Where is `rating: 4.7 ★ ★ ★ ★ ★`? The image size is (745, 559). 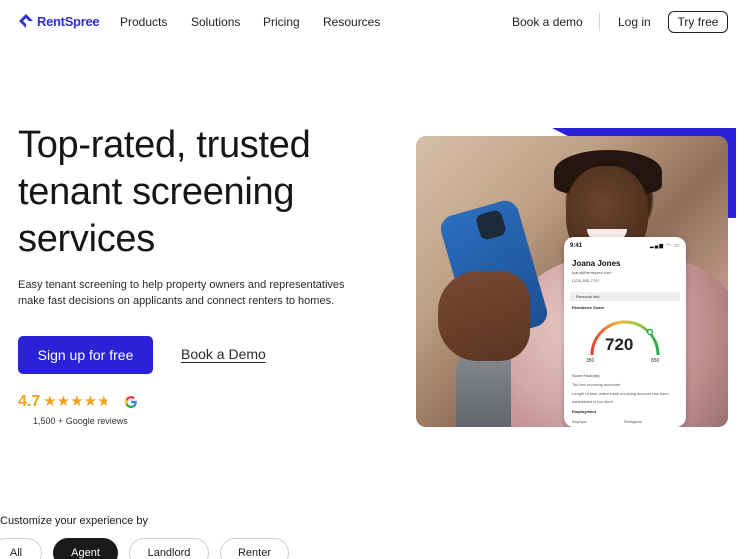
rating: 4.7 ★ ★ ★ ★ ★ is located at coordinates (78, 402).